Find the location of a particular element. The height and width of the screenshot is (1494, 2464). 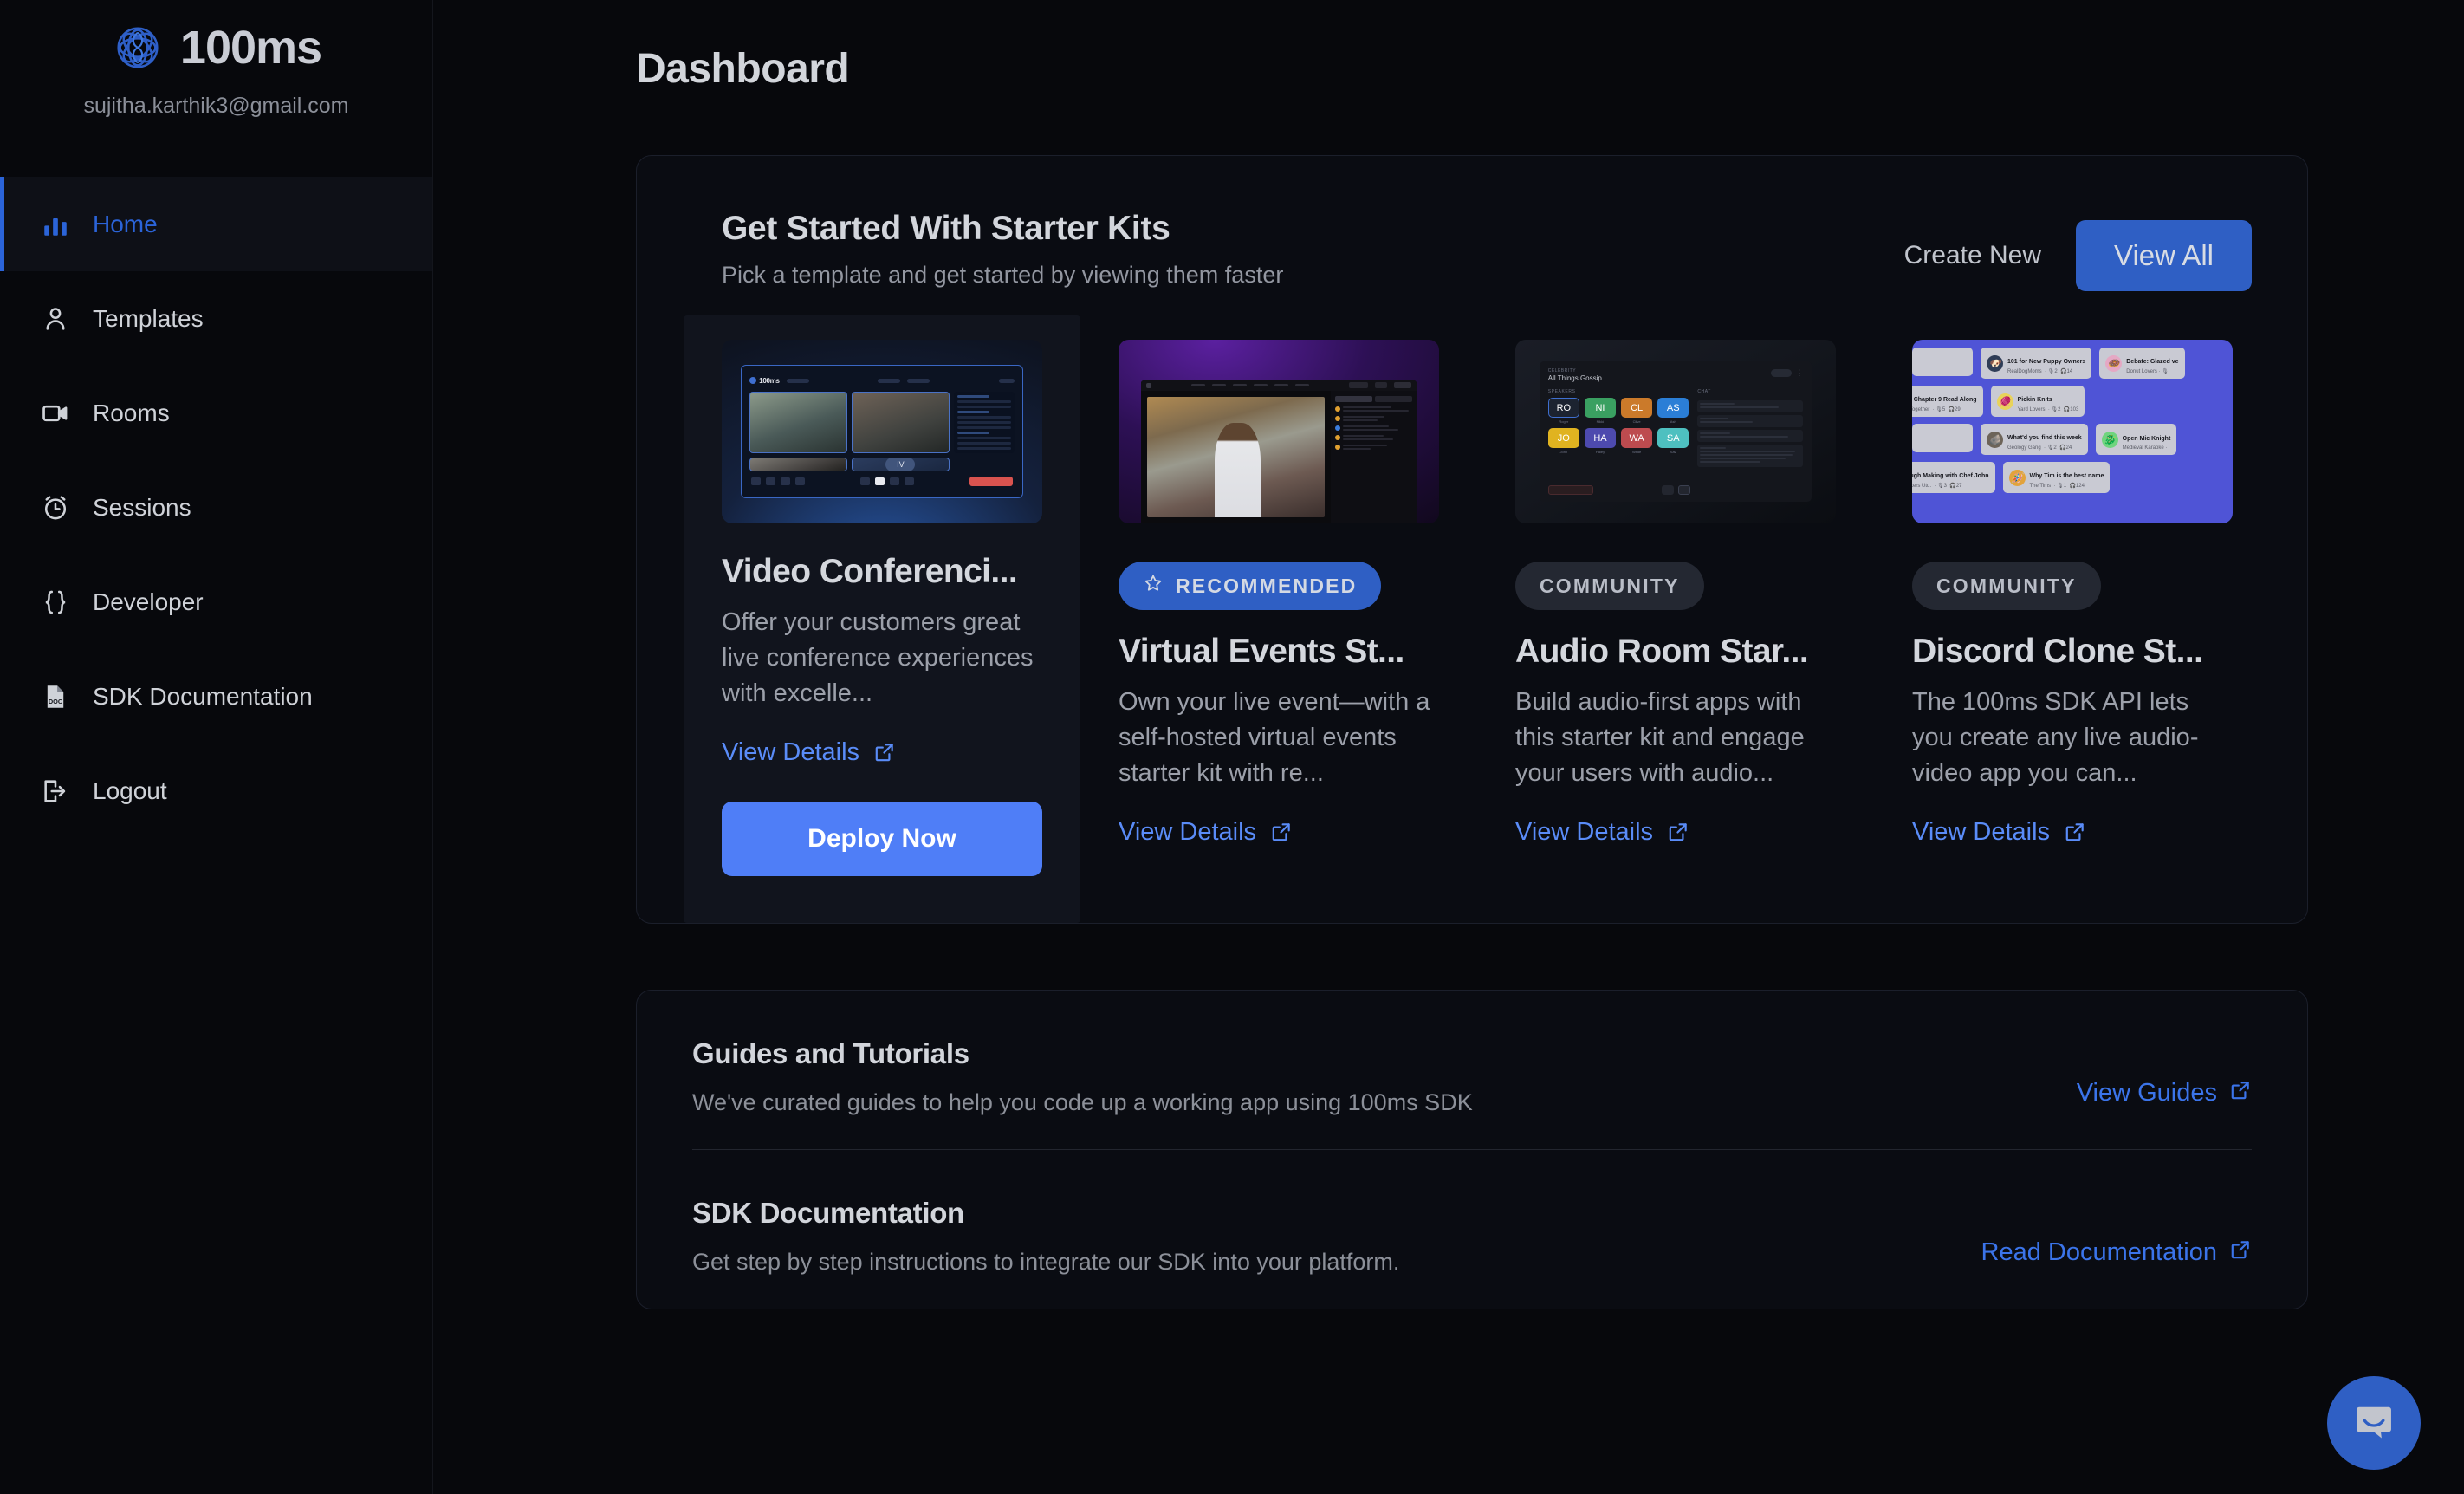

brand-row: 100ms is located at coordinates (216, 48).